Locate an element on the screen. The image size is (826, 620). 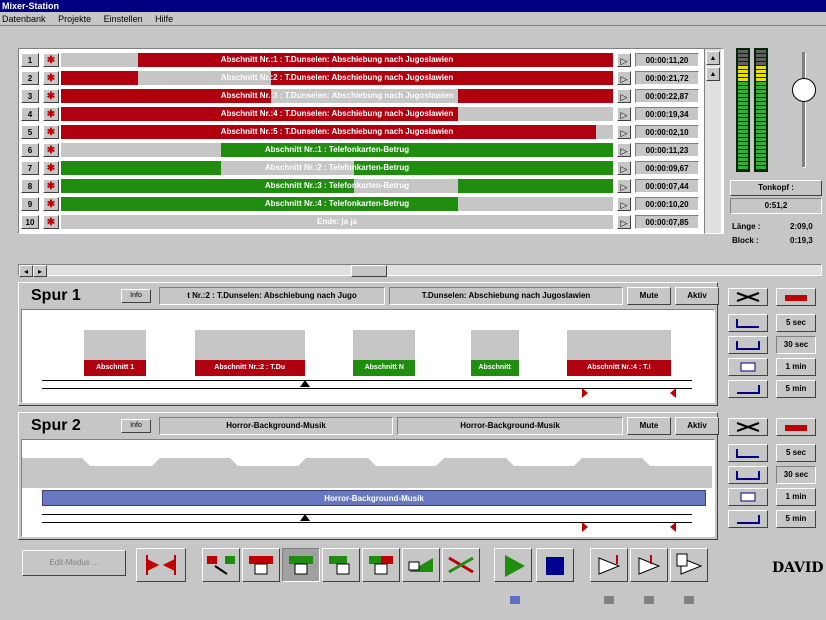
block-markers-button is located at coordinates (161, 565).